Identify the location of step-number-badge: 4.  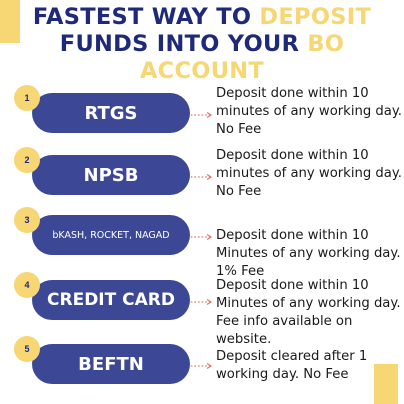
(27, 285).